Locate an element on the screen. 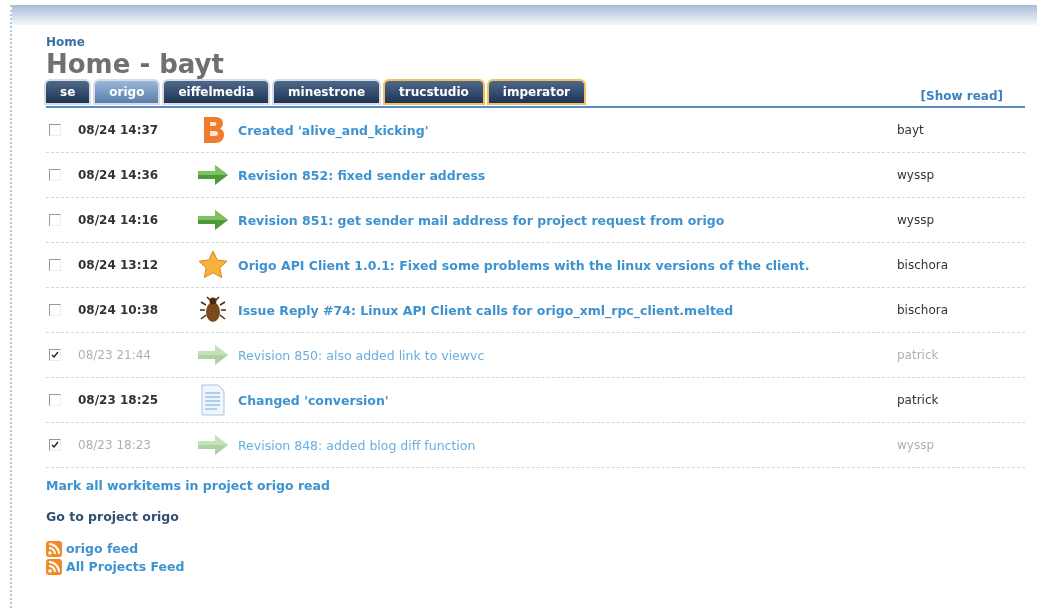 The width and height of the screenshot is (1037, 608). workitem-link: Revision 848: added blog diff function is located at coordinates (357, 445).